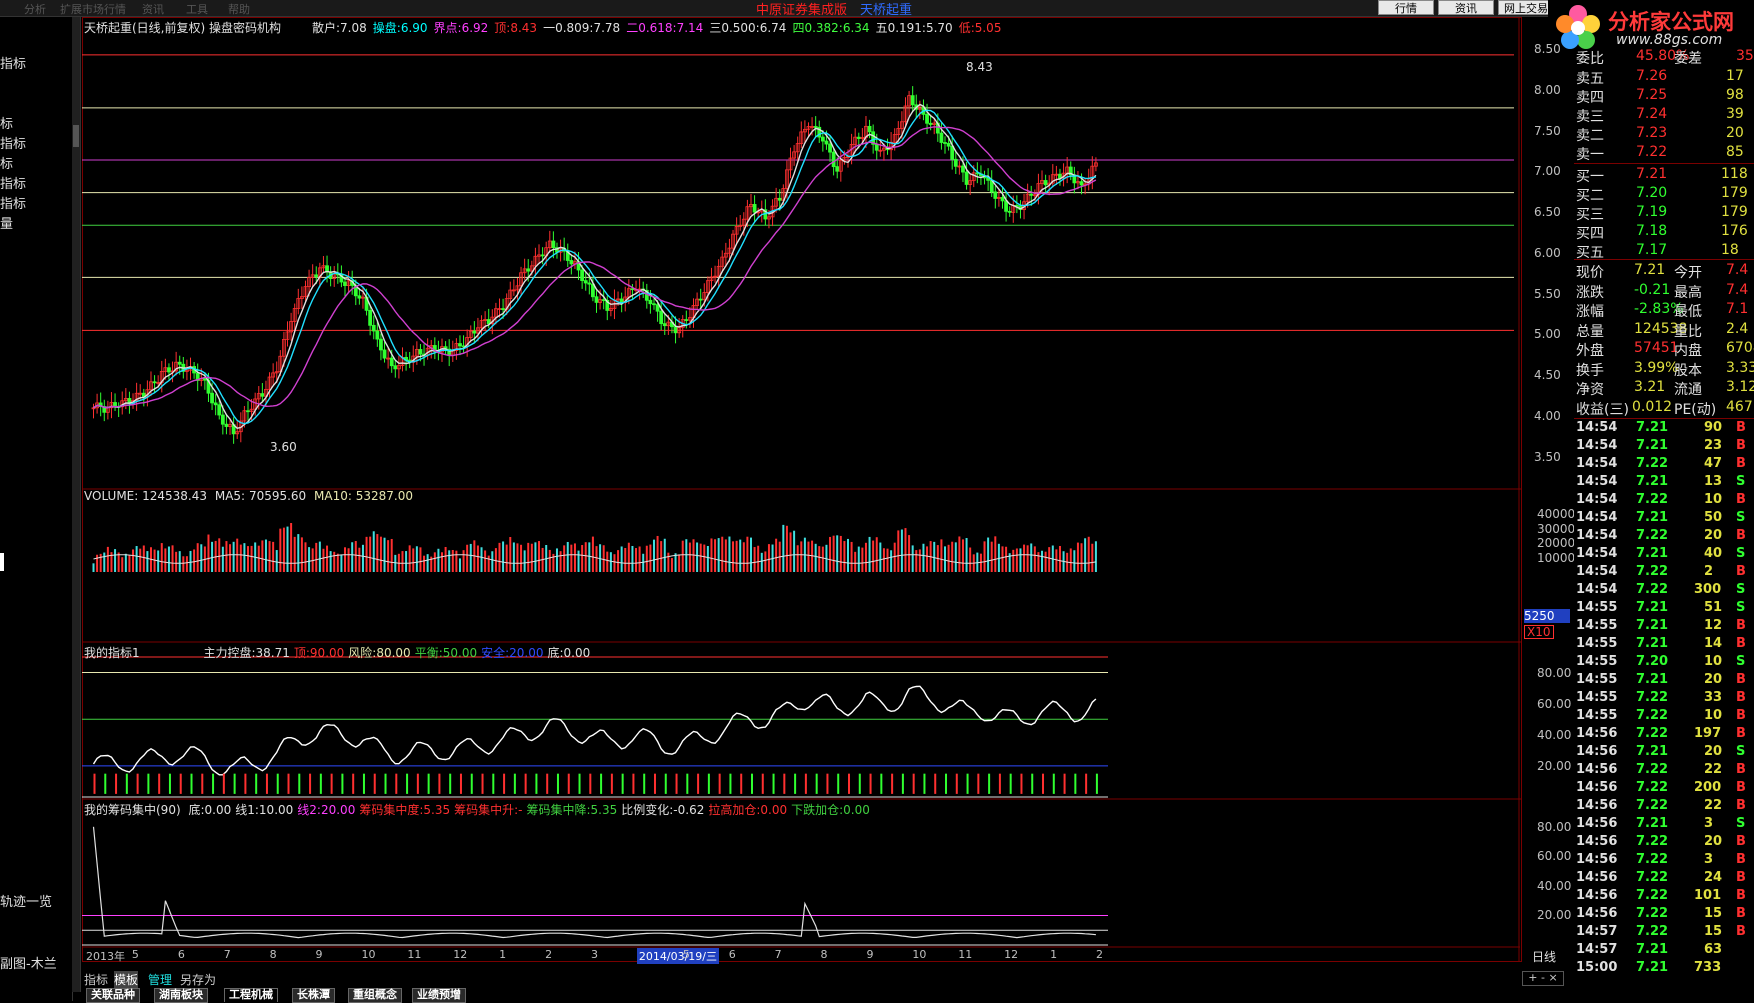  I want to click on tick-time: 14:54, so click(1597, 517).